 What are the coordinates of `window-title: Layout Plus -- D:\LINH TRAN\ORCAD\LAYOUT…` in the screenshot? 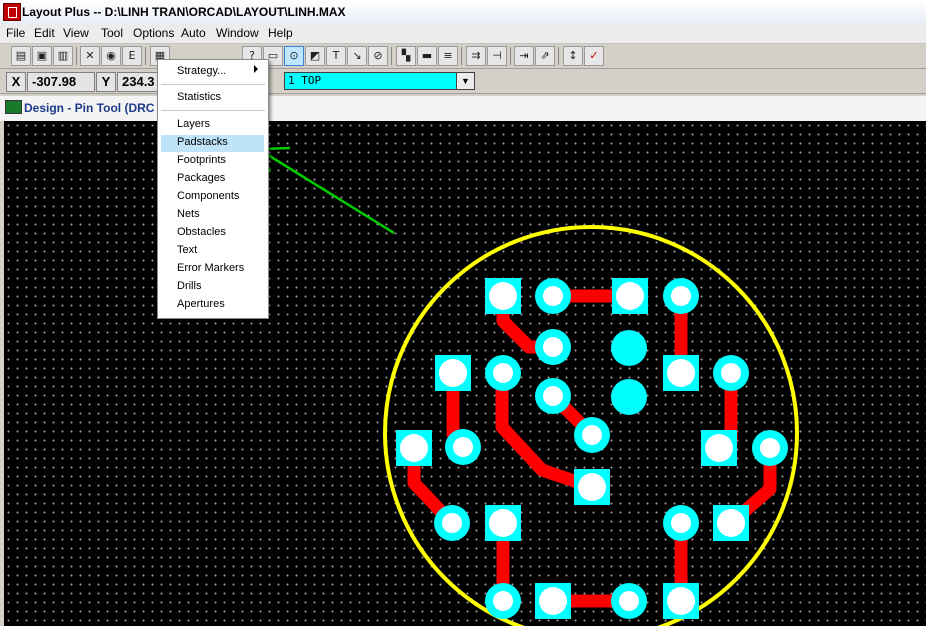 It's located at (184, 12).